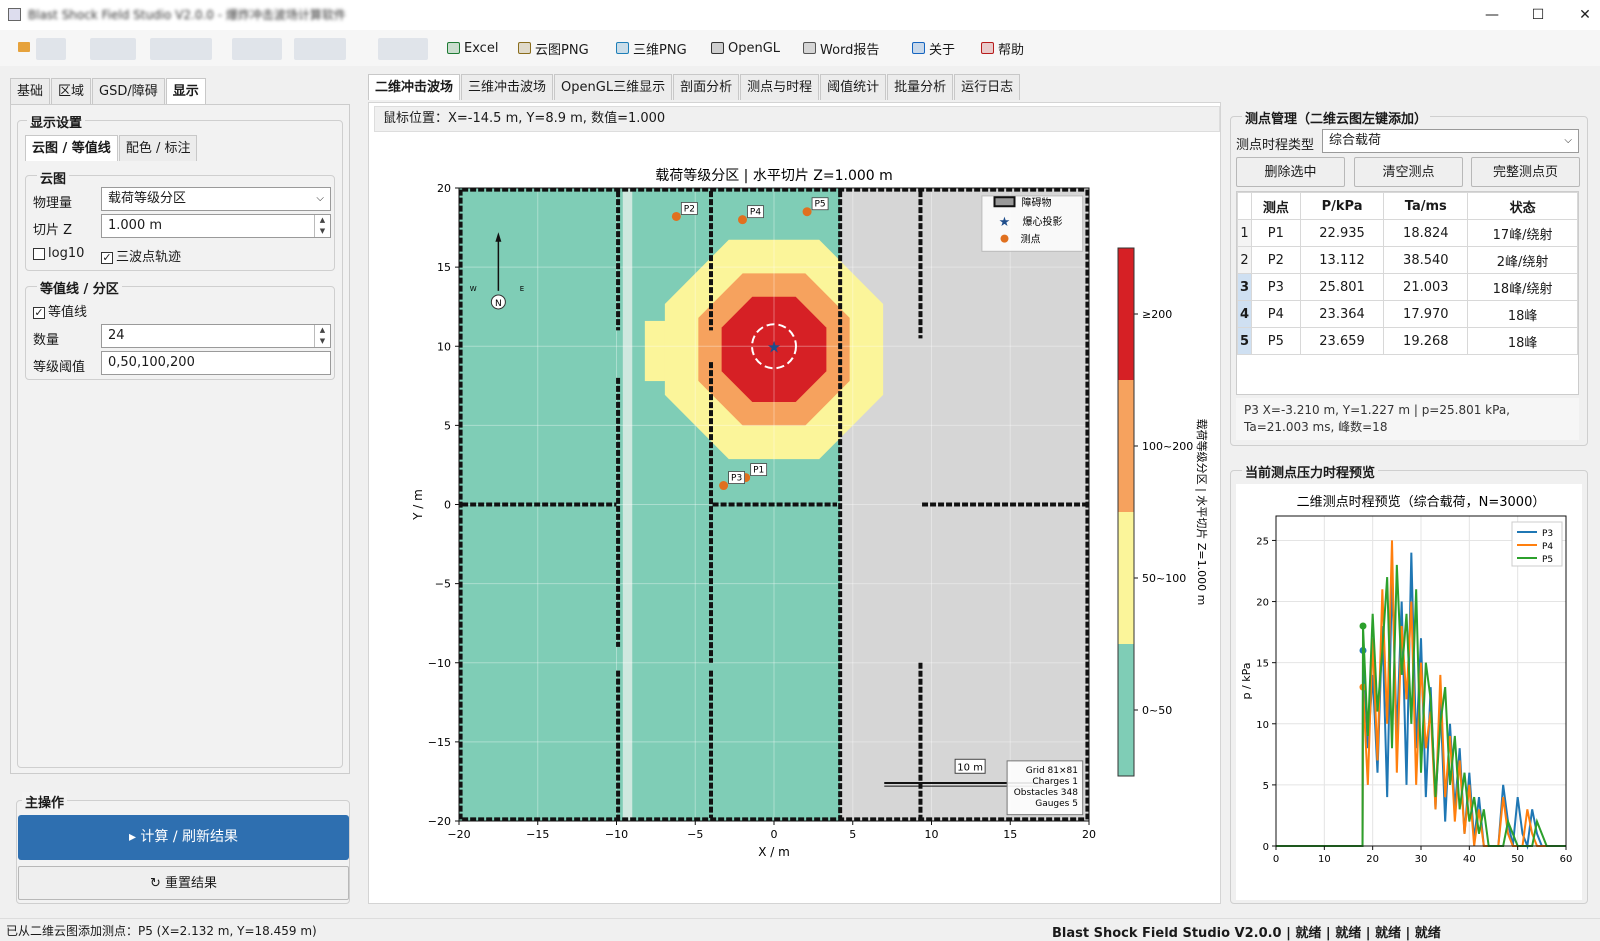 This screenshot has width=1600, height=941. Describe the element at coordinates (1011, 50) in the screenshot. I see `toolbar-label: 帮助` at that location.